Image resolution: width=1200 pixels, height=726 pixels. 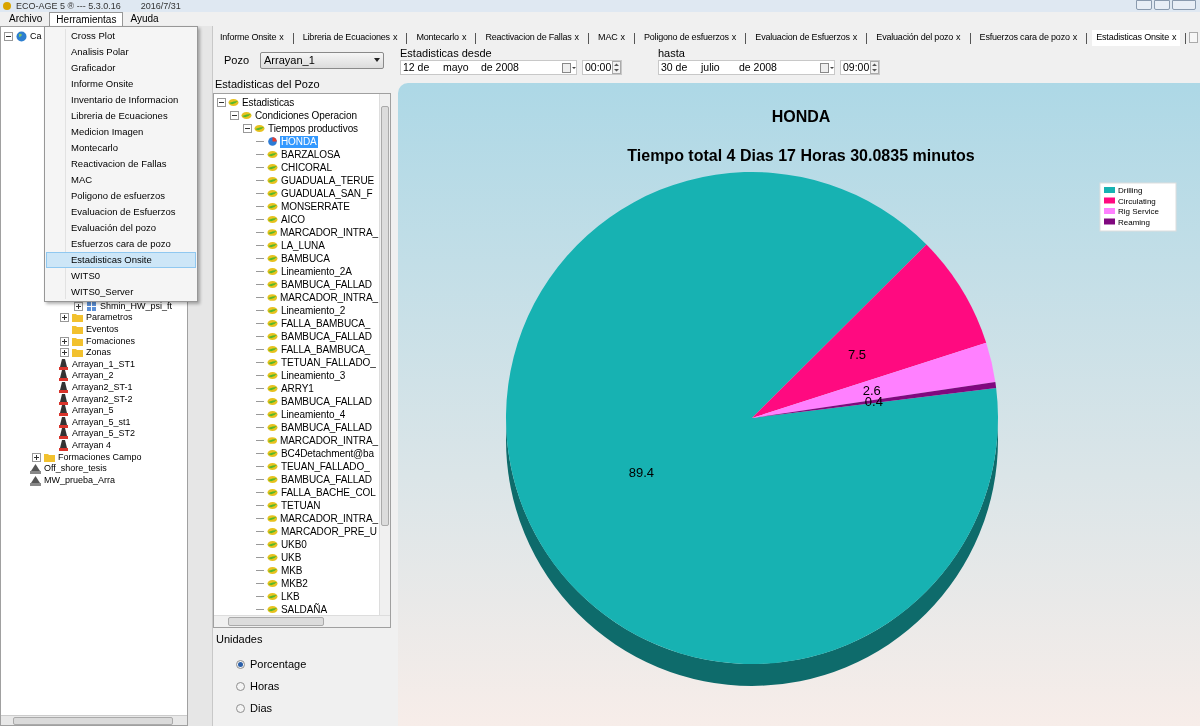 I want to click on tree-item: MW_prueba_Arra, so click(x=80, y=480).